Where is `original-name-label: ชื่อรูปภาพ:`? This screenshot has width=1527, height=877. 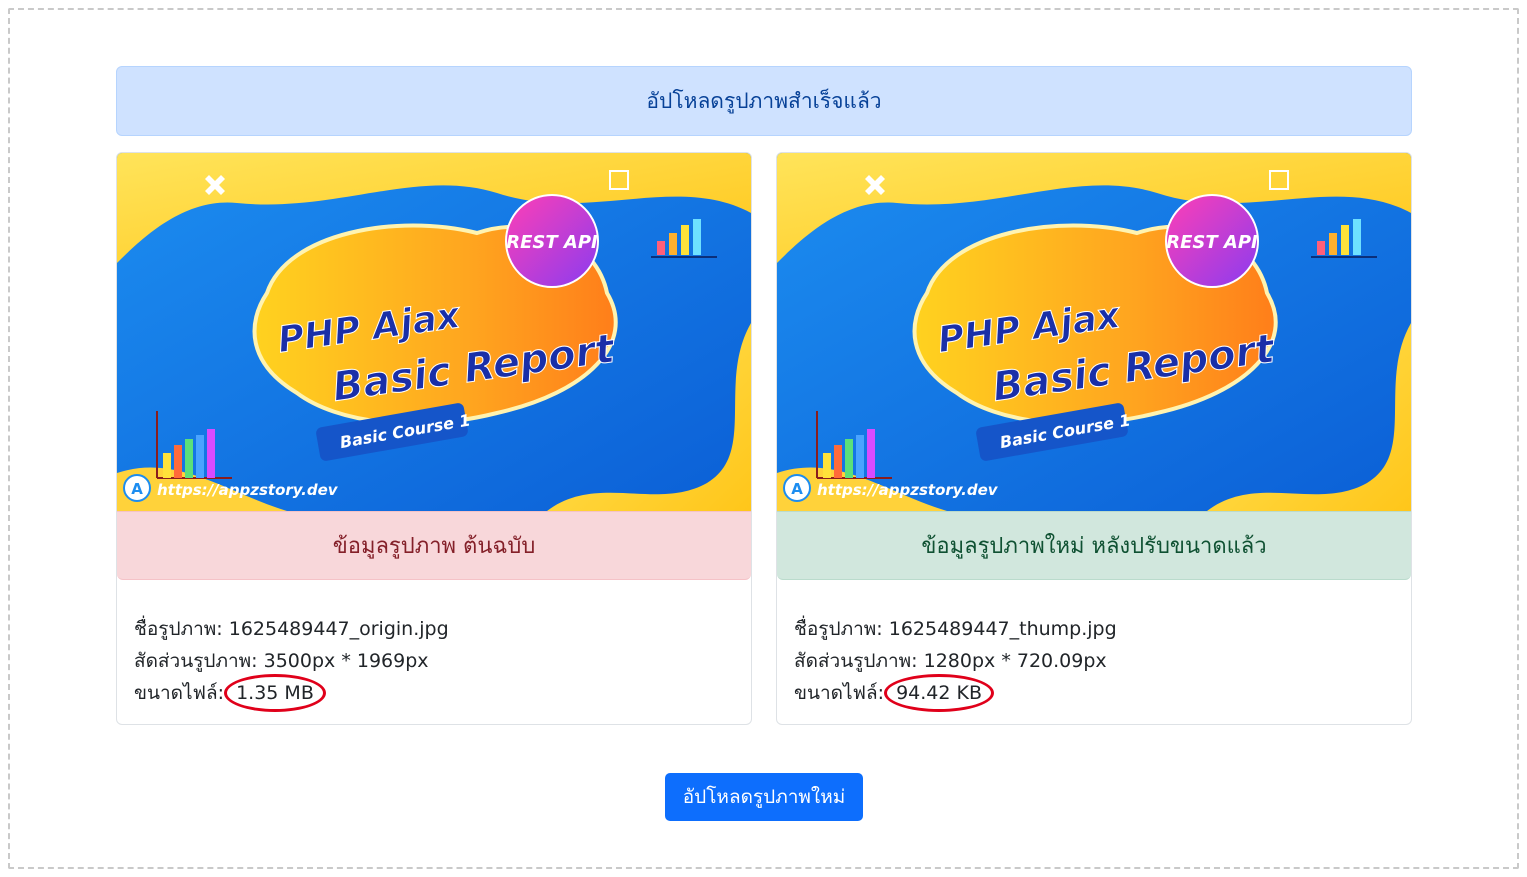 original-name-label: ชื่อรูปภาพ: is located at coordinates (181, 629).